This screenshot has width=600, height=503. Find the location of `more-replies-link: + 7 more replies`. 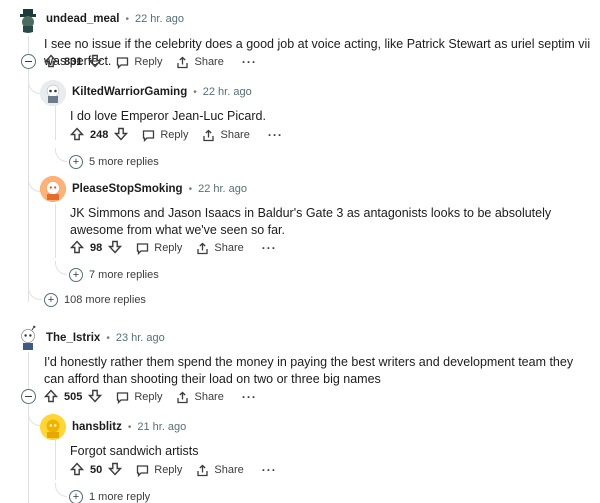

more-replies-link: + 7 more replies is located at coordinates (114, 275).